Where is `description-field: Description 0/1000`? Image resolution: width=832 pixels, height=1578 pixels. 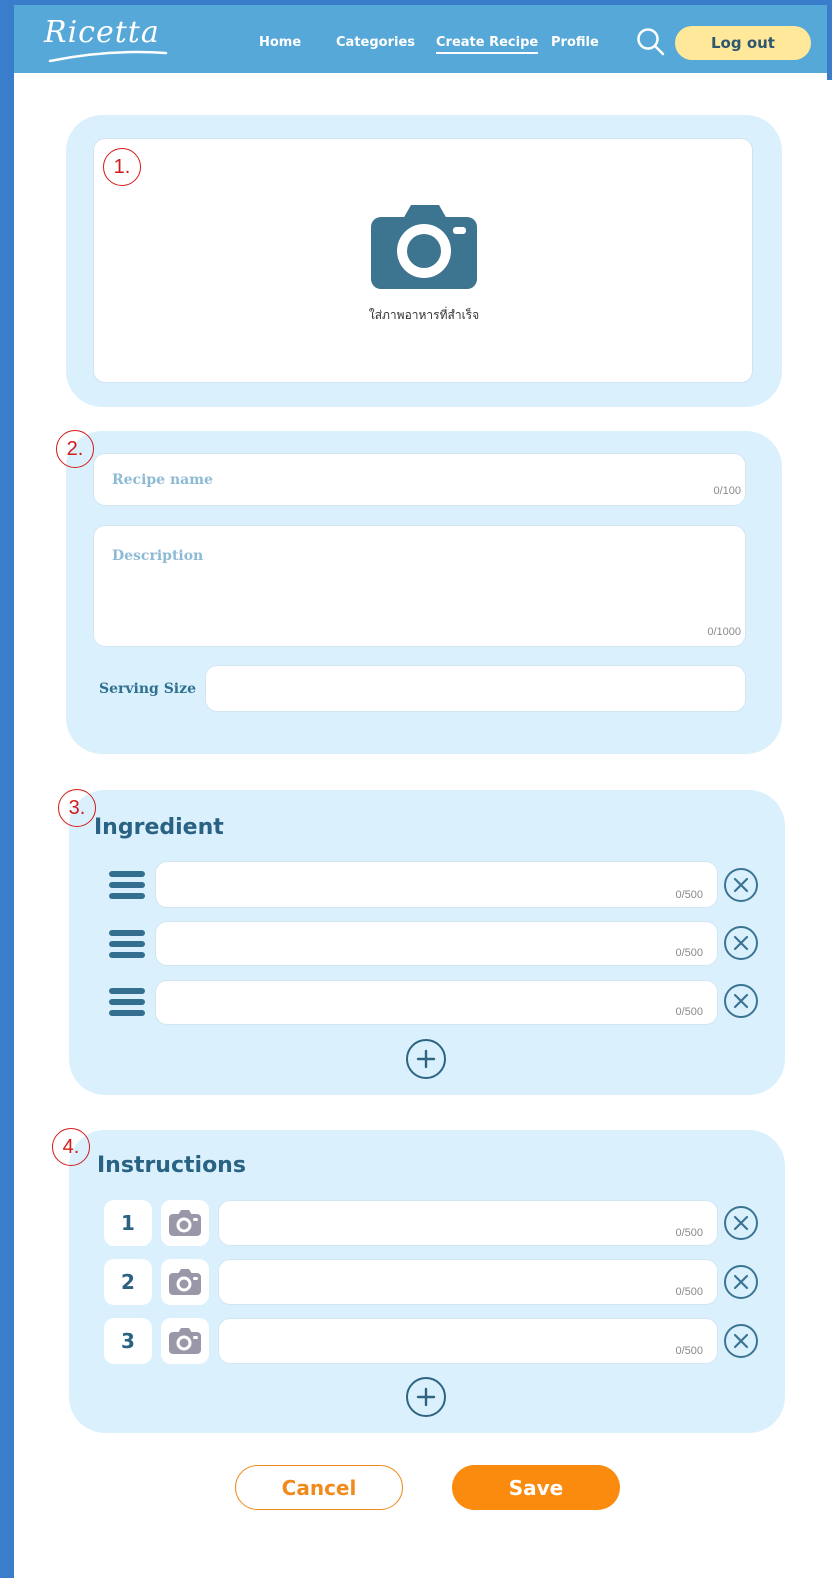 description-field: Description 0/1000 is located at coordinates (419, 586).